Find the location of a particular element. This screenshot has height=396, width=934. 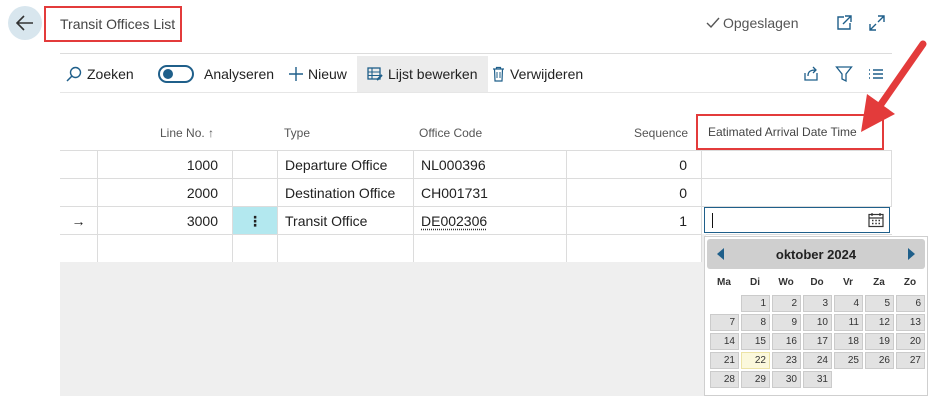

column-header-office-code: Office Code is located at coordinates (450, 133).